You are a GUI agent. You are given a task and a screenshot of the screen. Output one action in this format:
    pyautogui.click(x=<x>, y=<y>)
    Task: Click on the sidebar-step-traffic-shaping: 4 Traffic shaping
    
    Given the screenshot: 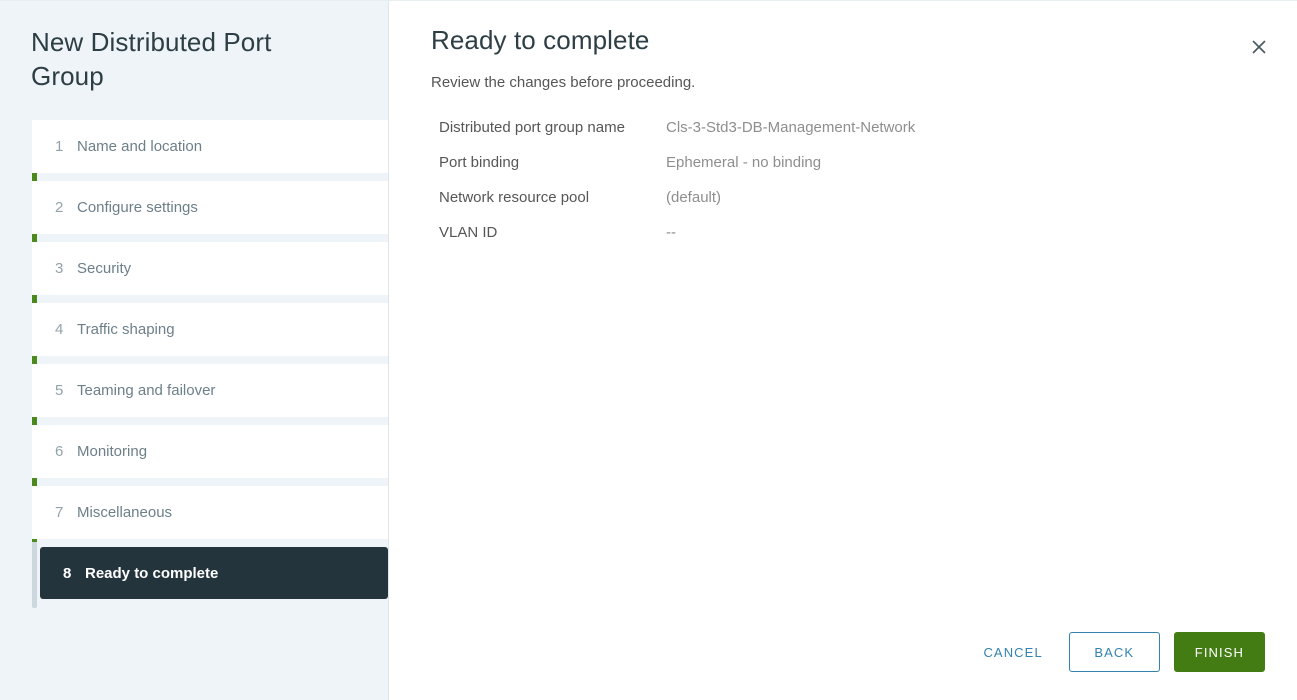 What is the action you would take?
    pyautogui.click(x=210, y=329)
    